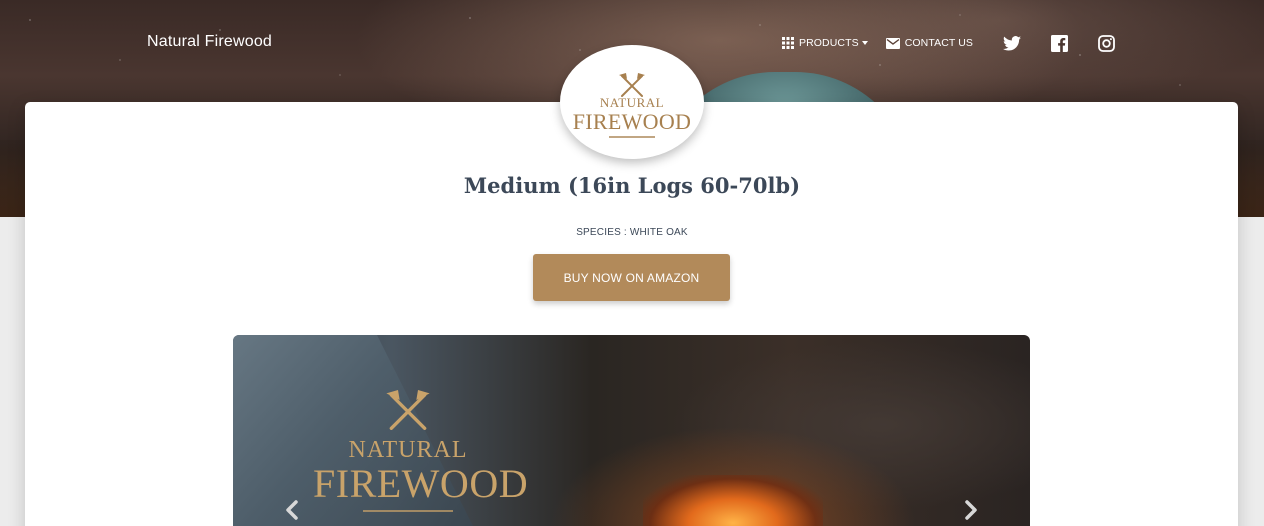 The height and width of the screenshot is (526, 1264). I want to click on instagram-link, so click(1106, 43).